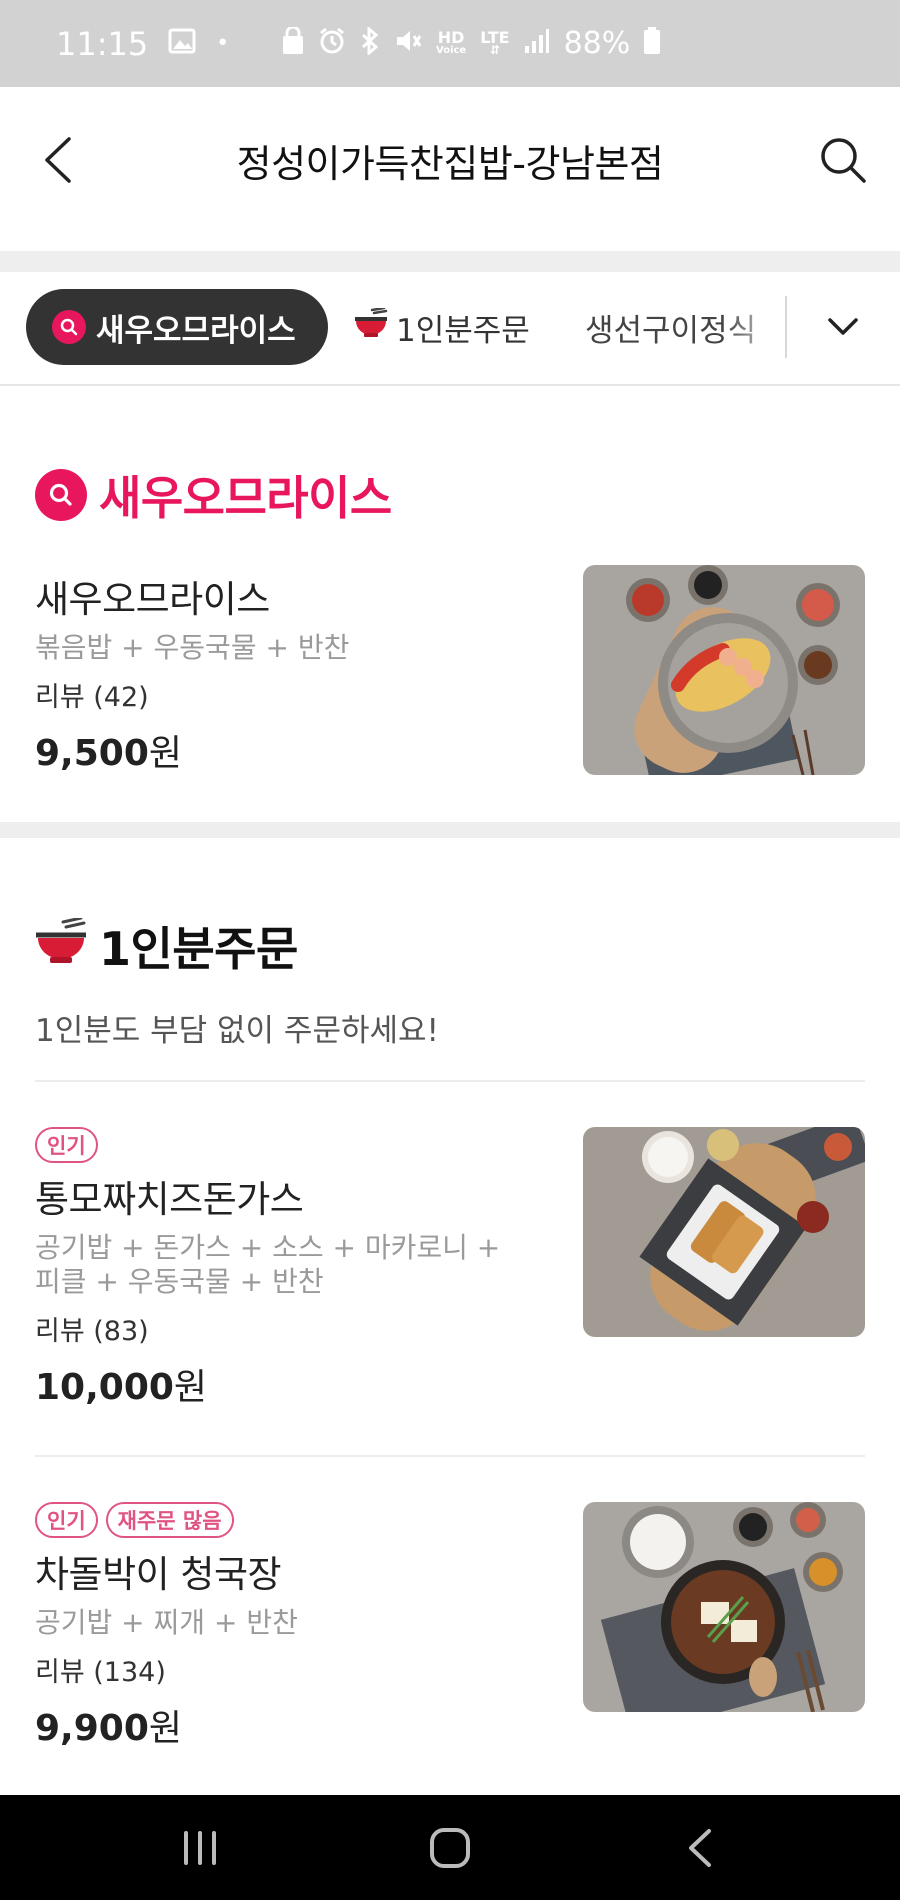  What do you see at coordinates (724, 670) in the screenshot?
I see `menu-image-omurice` at bounding box center [724, 670].